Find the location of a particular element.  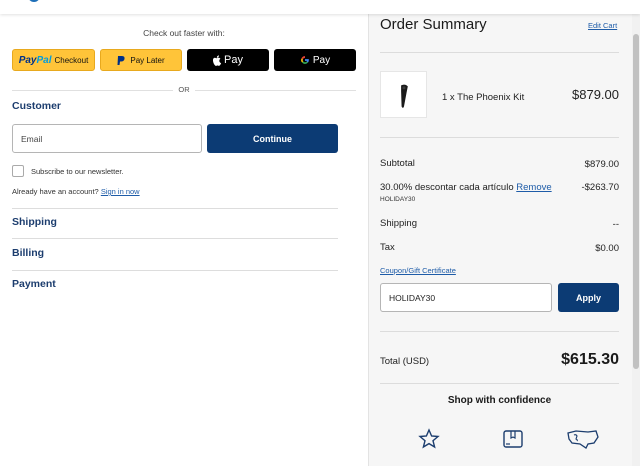

total-value: $615.30 is located at coordinates (590, 359).